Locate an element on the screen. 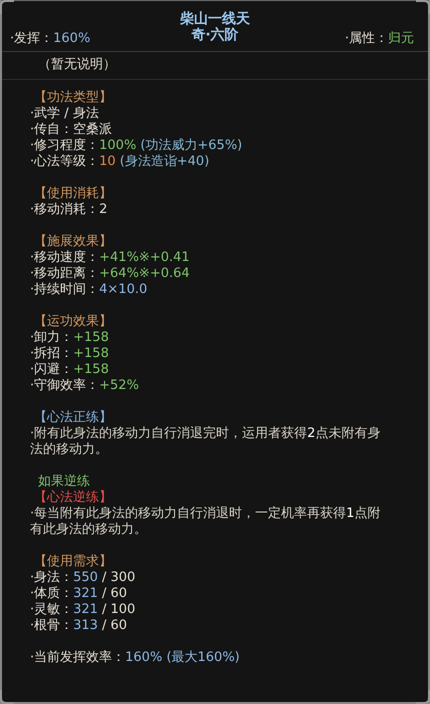 This screenshot has width=430, height=704. section-heading: 【心法正练】 is located at coordinates (73, 418).